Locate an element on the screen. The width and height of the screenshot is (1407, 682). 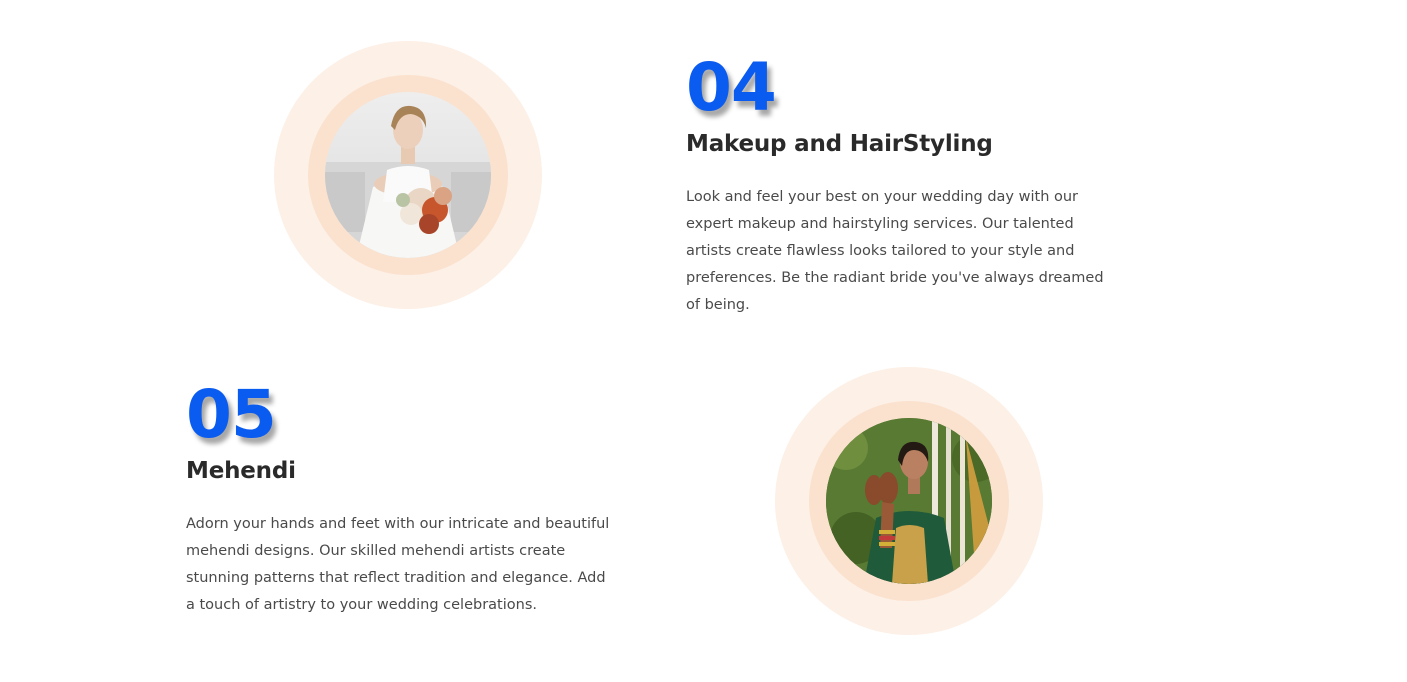
service-title: Mehendi is located at coordinates (241, 471).